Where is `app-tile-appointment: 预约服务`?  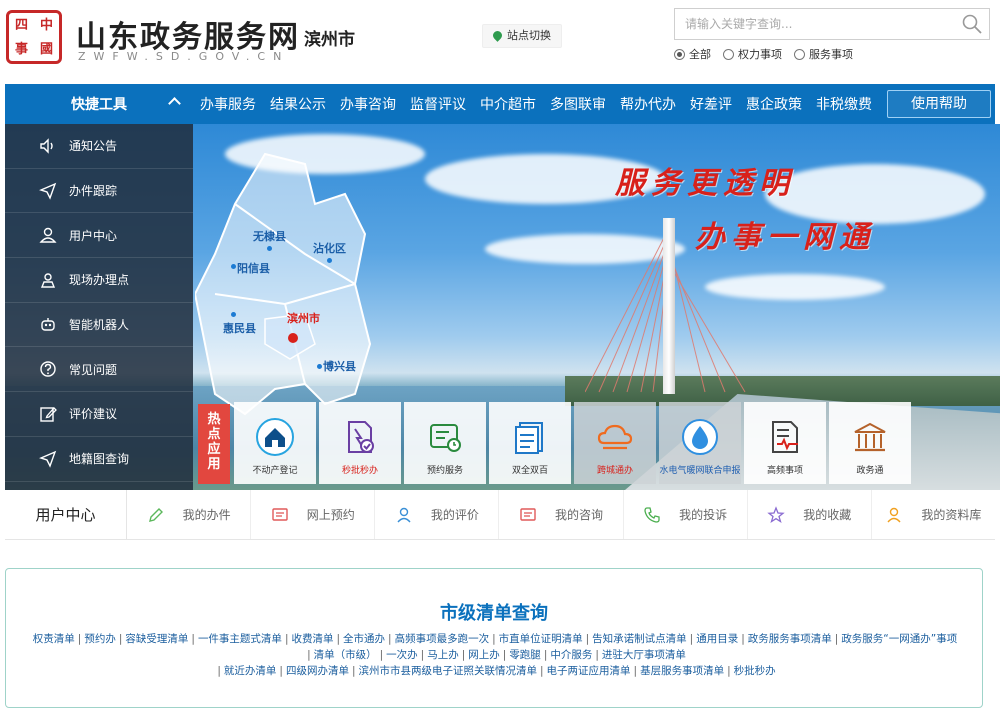
app-tile-appointment: 预约服务 is located at coordinates (445, 443).